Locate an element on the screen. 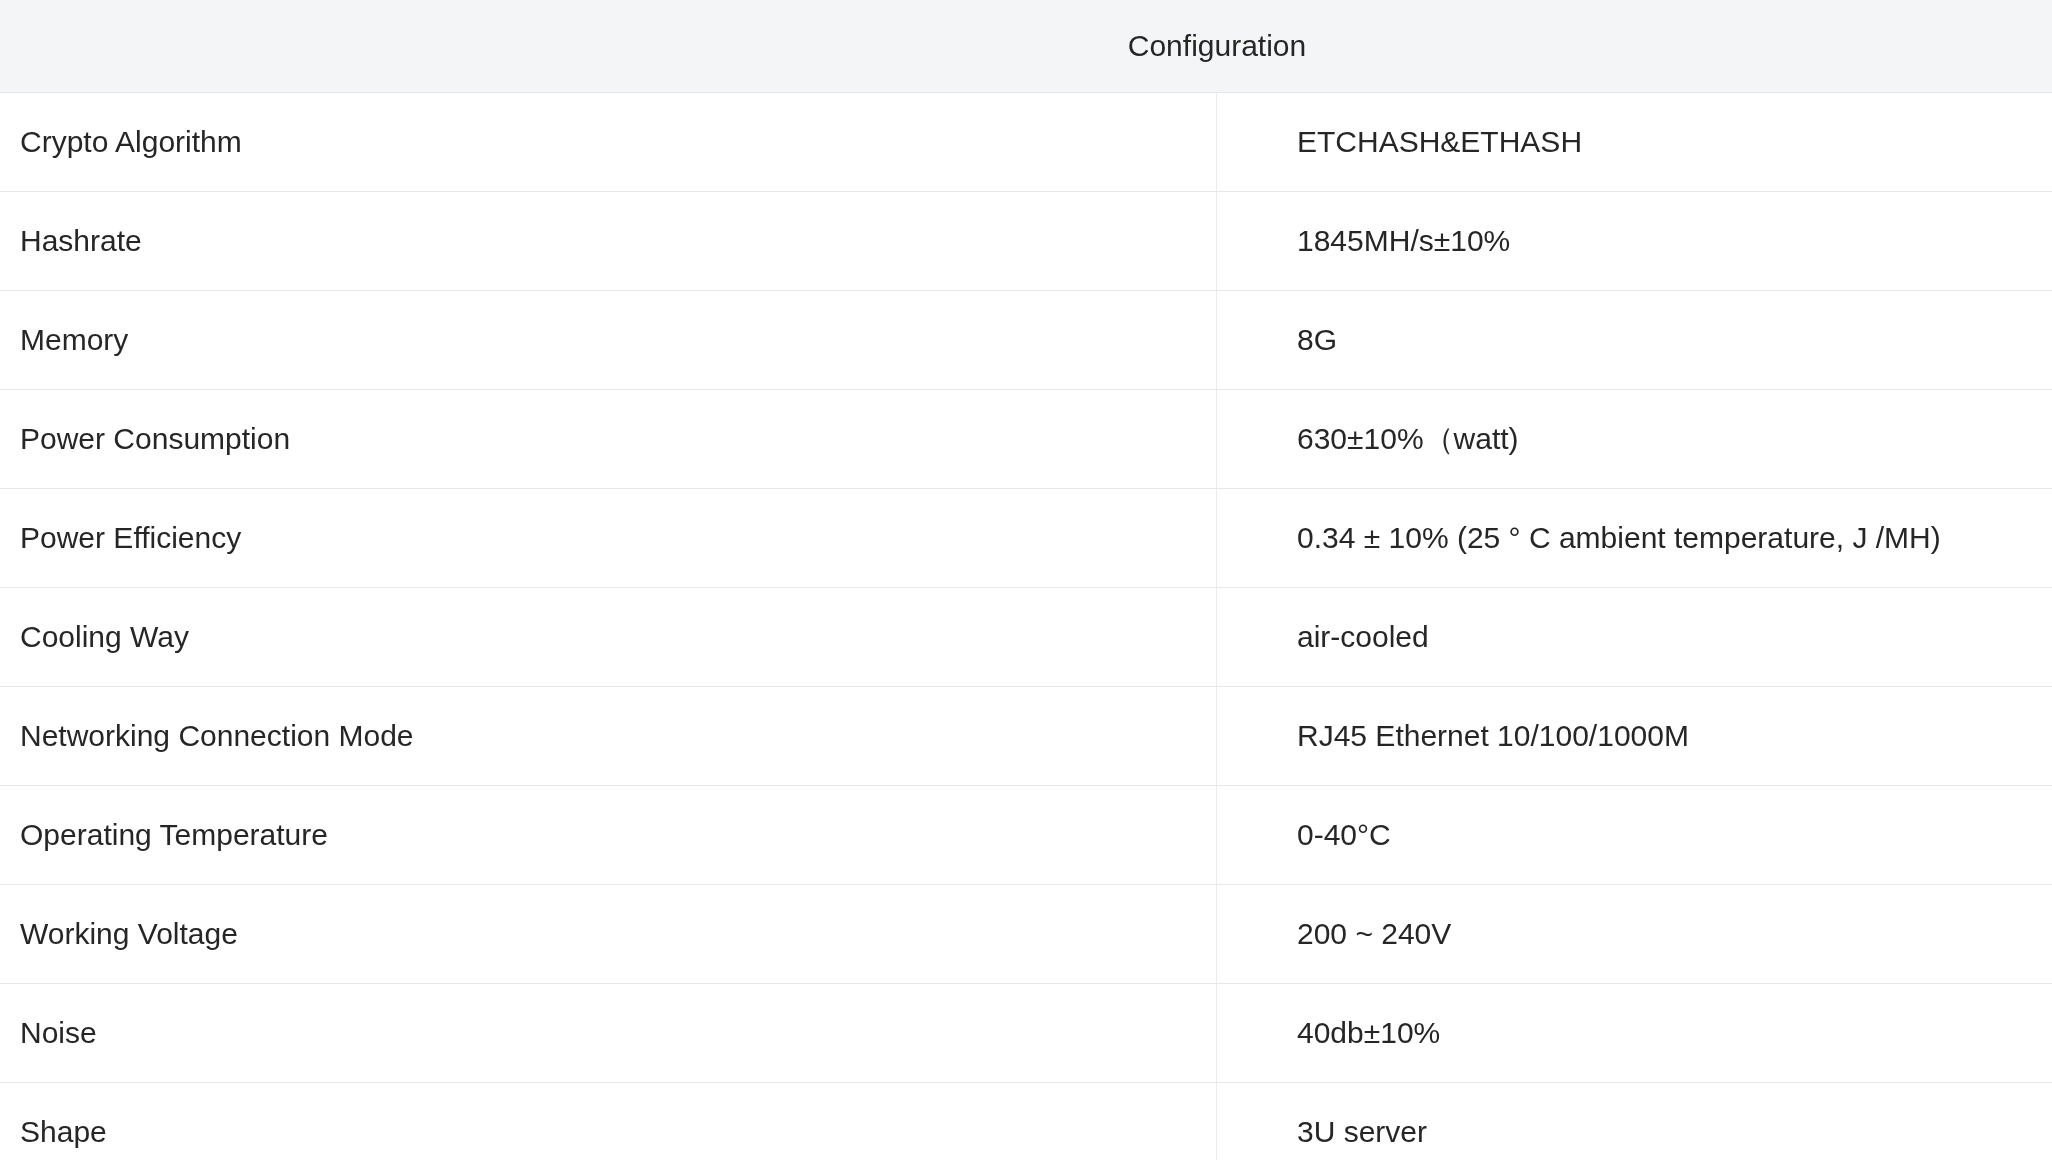 The image size is (2052, 1160). value-cell-text: 630±10%（watt) is located at coordinates (1408, 438).